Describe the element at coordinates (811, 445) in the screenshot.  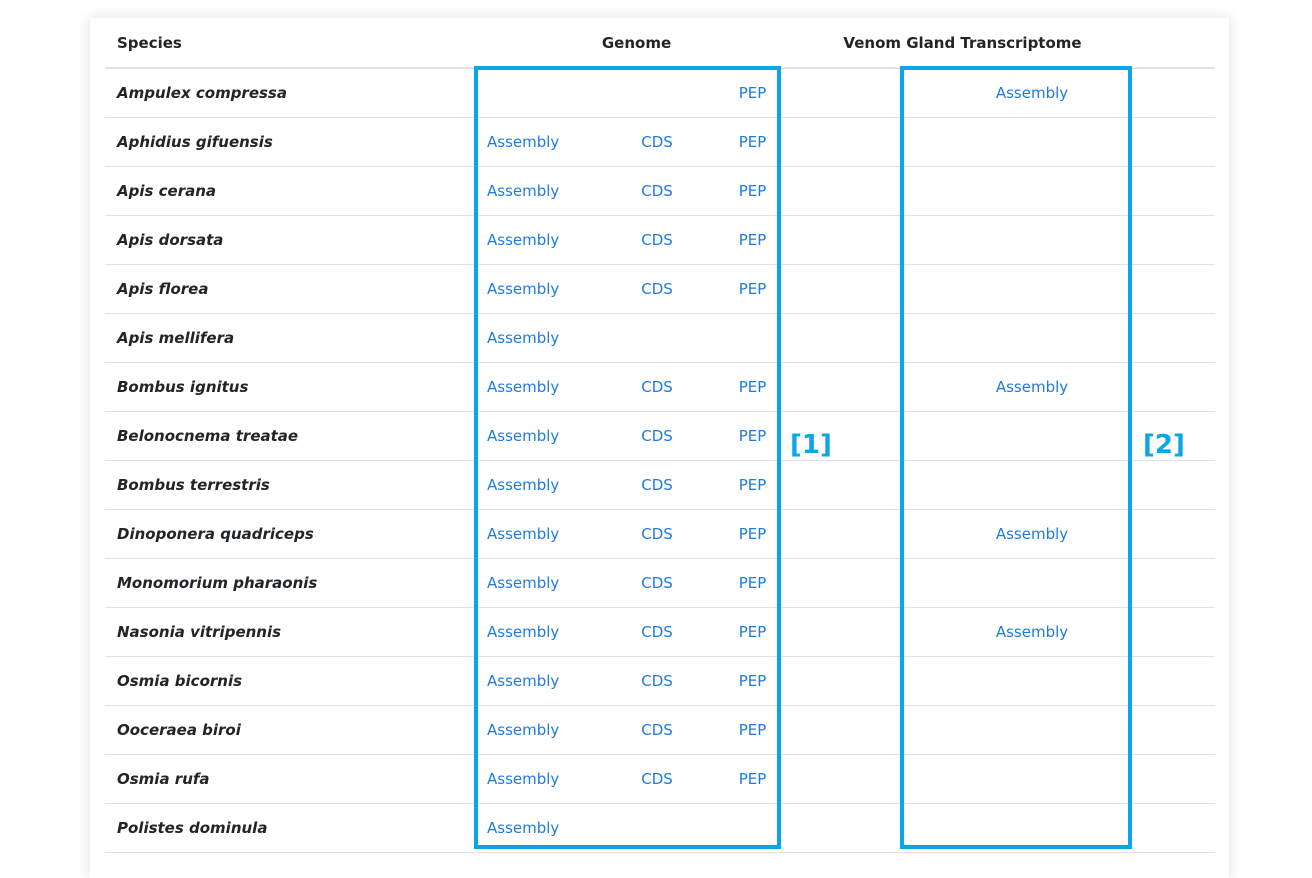
I see `genome-box-label: [1]` at that location.